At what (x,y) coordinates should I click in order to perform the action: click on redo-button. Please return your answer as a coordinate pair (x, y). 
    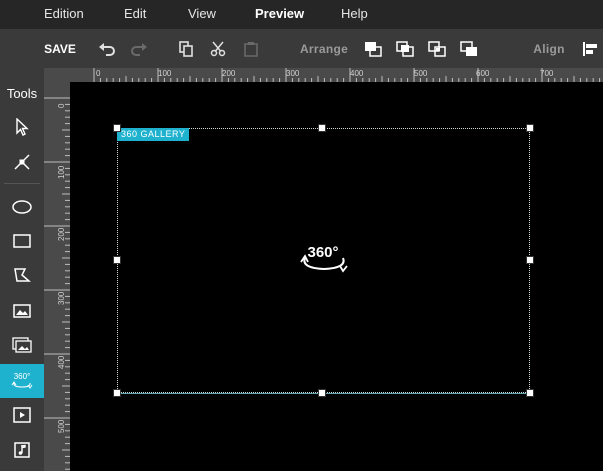
    Looking at the image, I should click on (139, 48).